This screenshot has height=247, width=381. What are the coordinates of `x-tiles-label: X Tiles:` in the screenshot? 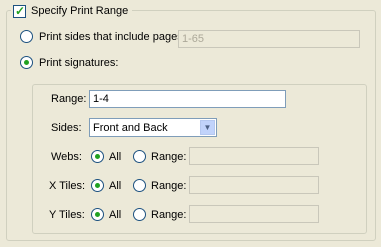 It's located at (67, 186).